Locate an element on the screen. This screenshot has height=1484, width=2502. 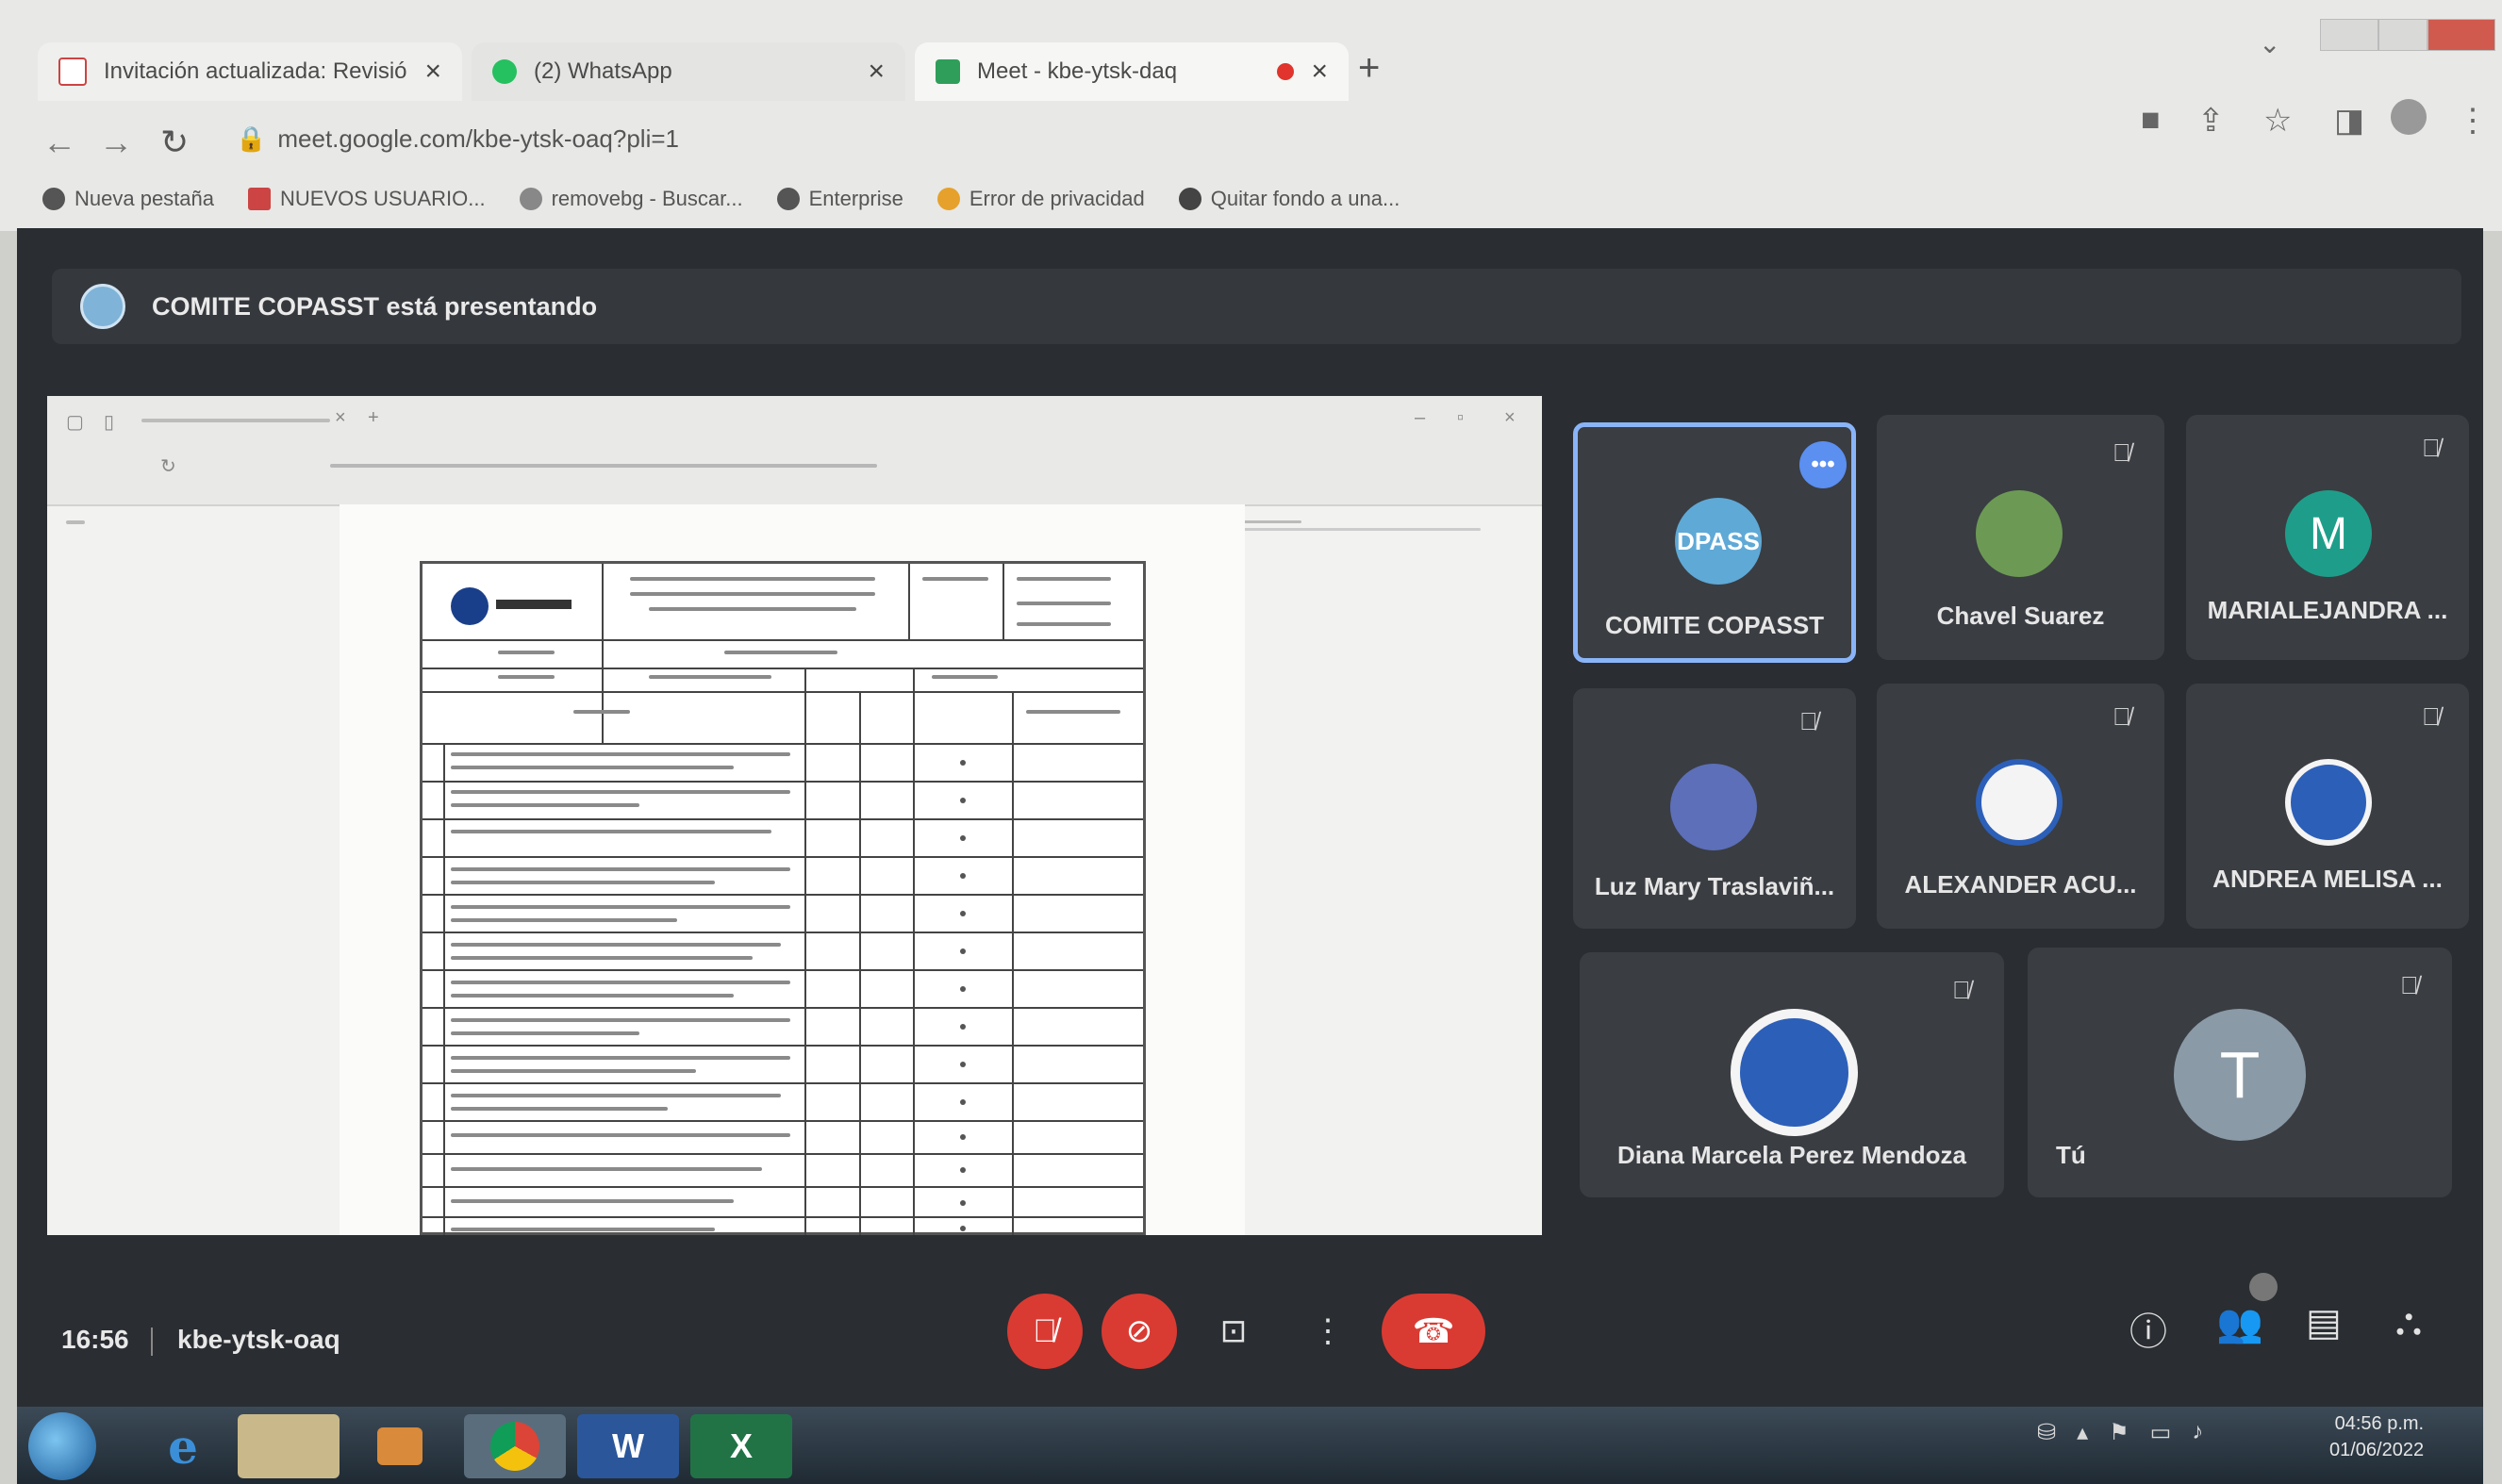
bookmark-item: Enterprise is located at coordinates (839, 199).